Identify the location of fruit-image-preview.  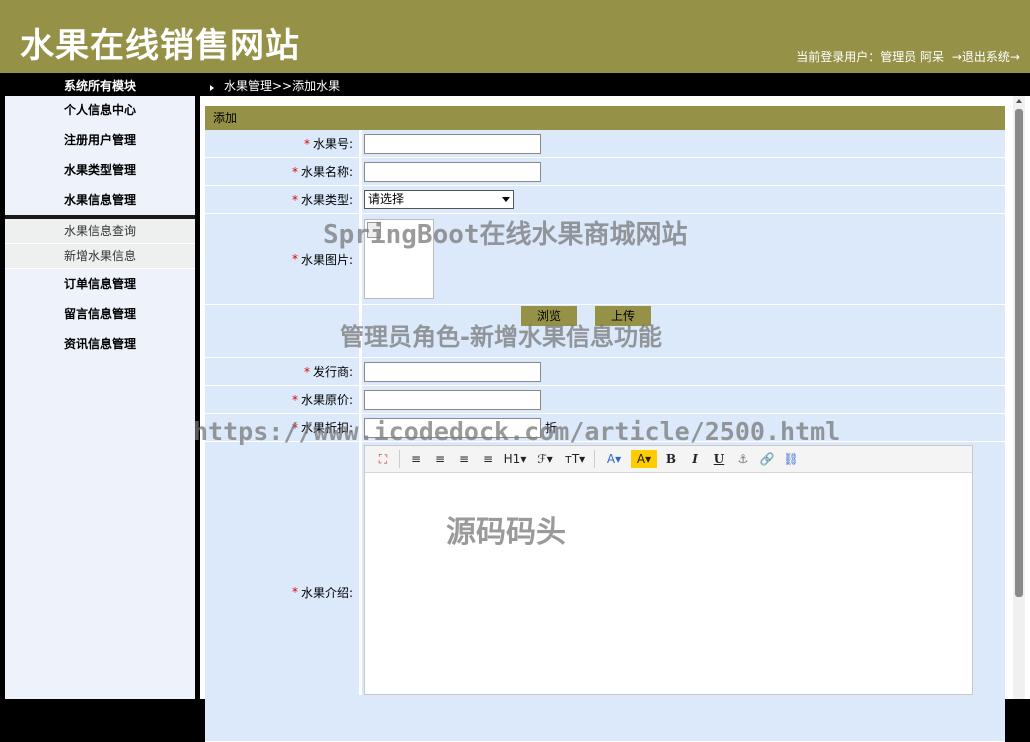
(399, 259).